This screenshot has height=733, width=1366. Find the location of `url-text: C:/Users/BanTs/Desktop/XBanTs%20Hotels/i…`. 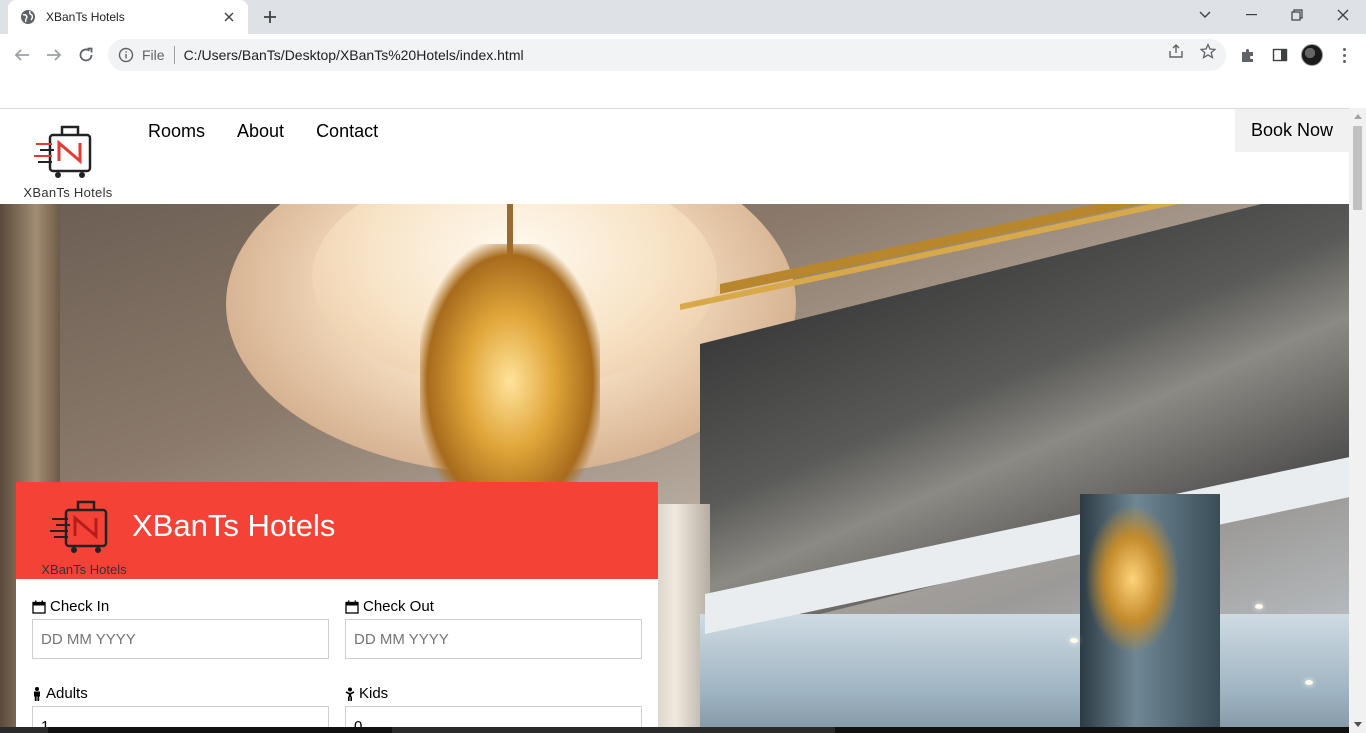

url-text: C:/Users/BanTs/Desktop/XBanTs%20Hotels/i… is located at coordinates (354, 55).